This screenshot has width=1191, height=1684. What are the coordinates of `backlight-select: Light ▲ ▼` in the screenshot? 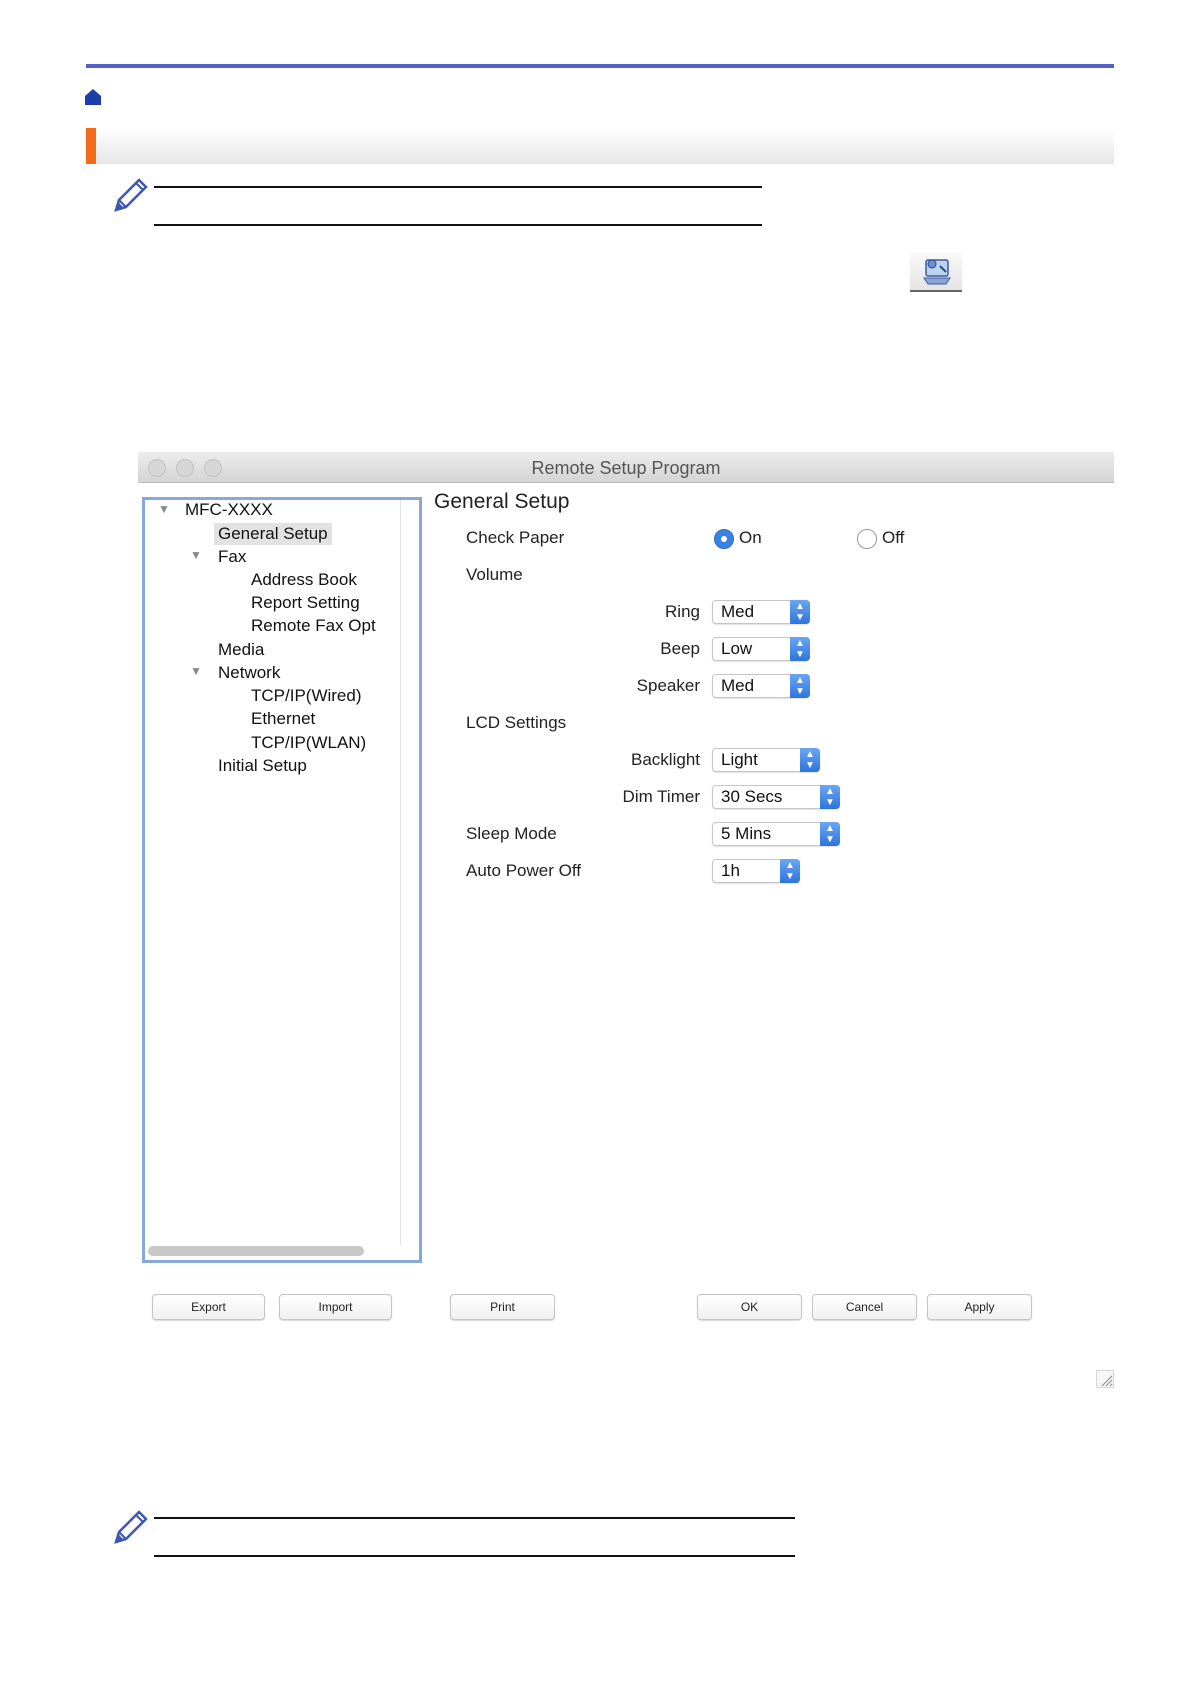 It's located at (766, 760).